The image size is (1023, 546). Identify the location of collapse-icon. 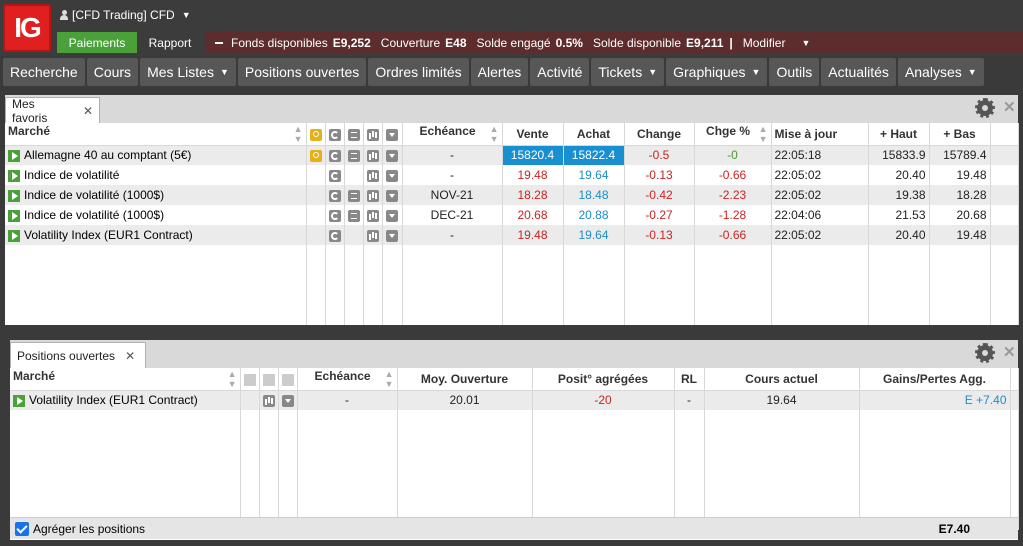
(219, 42).